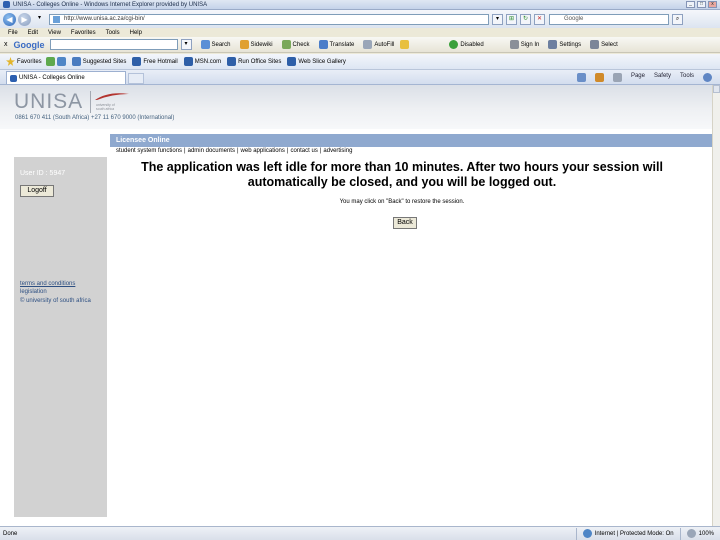 The height and width of the screenshot is (540, 720). I want to click on nav-web-applications: web applications, so click(263, 151).